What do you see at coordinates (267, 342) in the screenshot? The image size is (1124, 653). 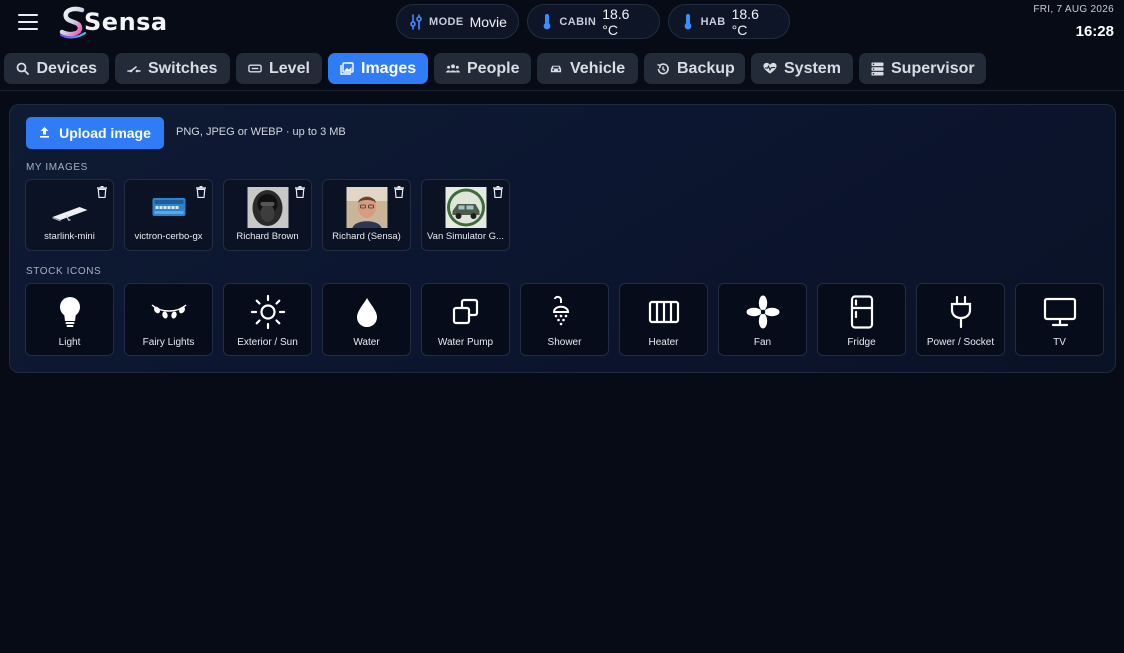 I see `stock-icon-name: Exterior / Sun` at bounding box center [267, 342].